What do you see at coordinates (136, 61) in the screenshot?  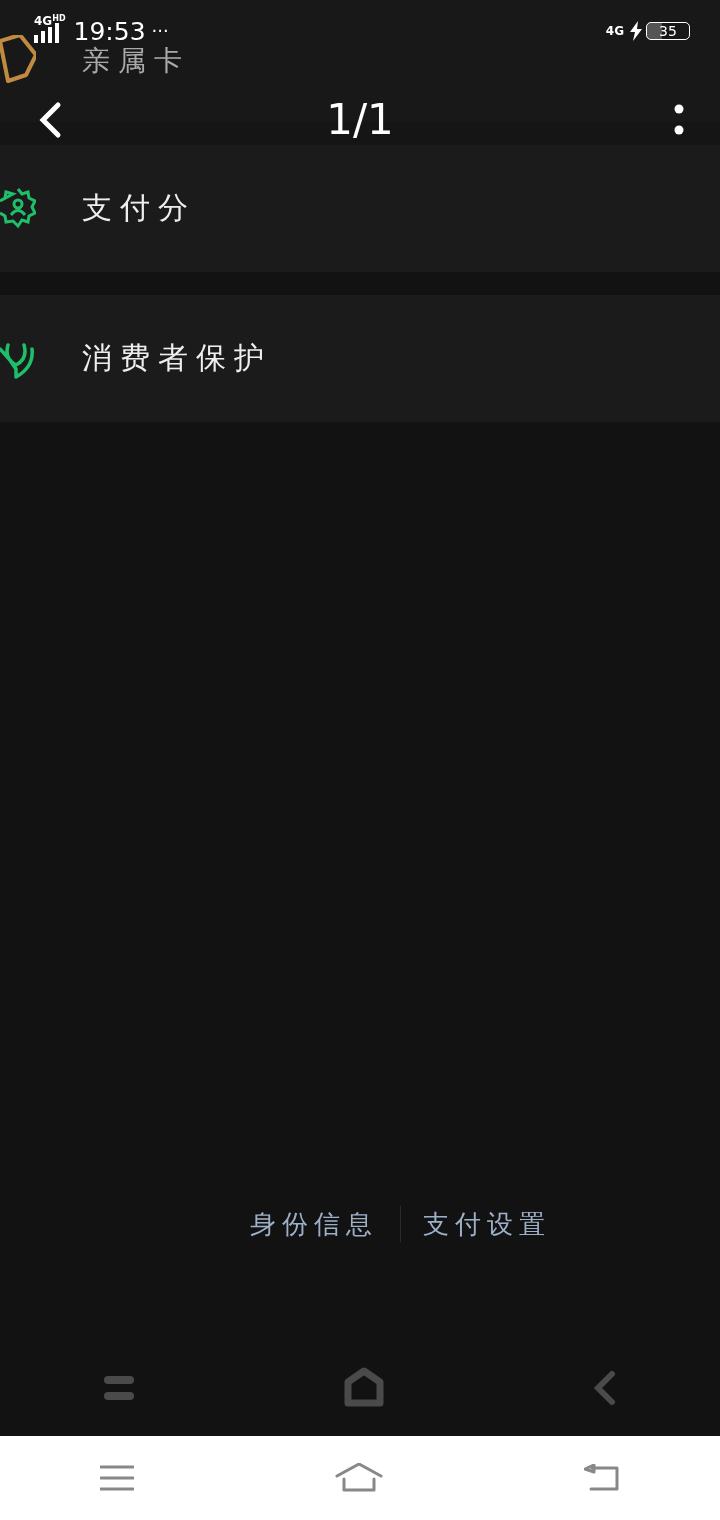 I see `relatives-card-label: 亲属卡` at bounding box center [136, 61].